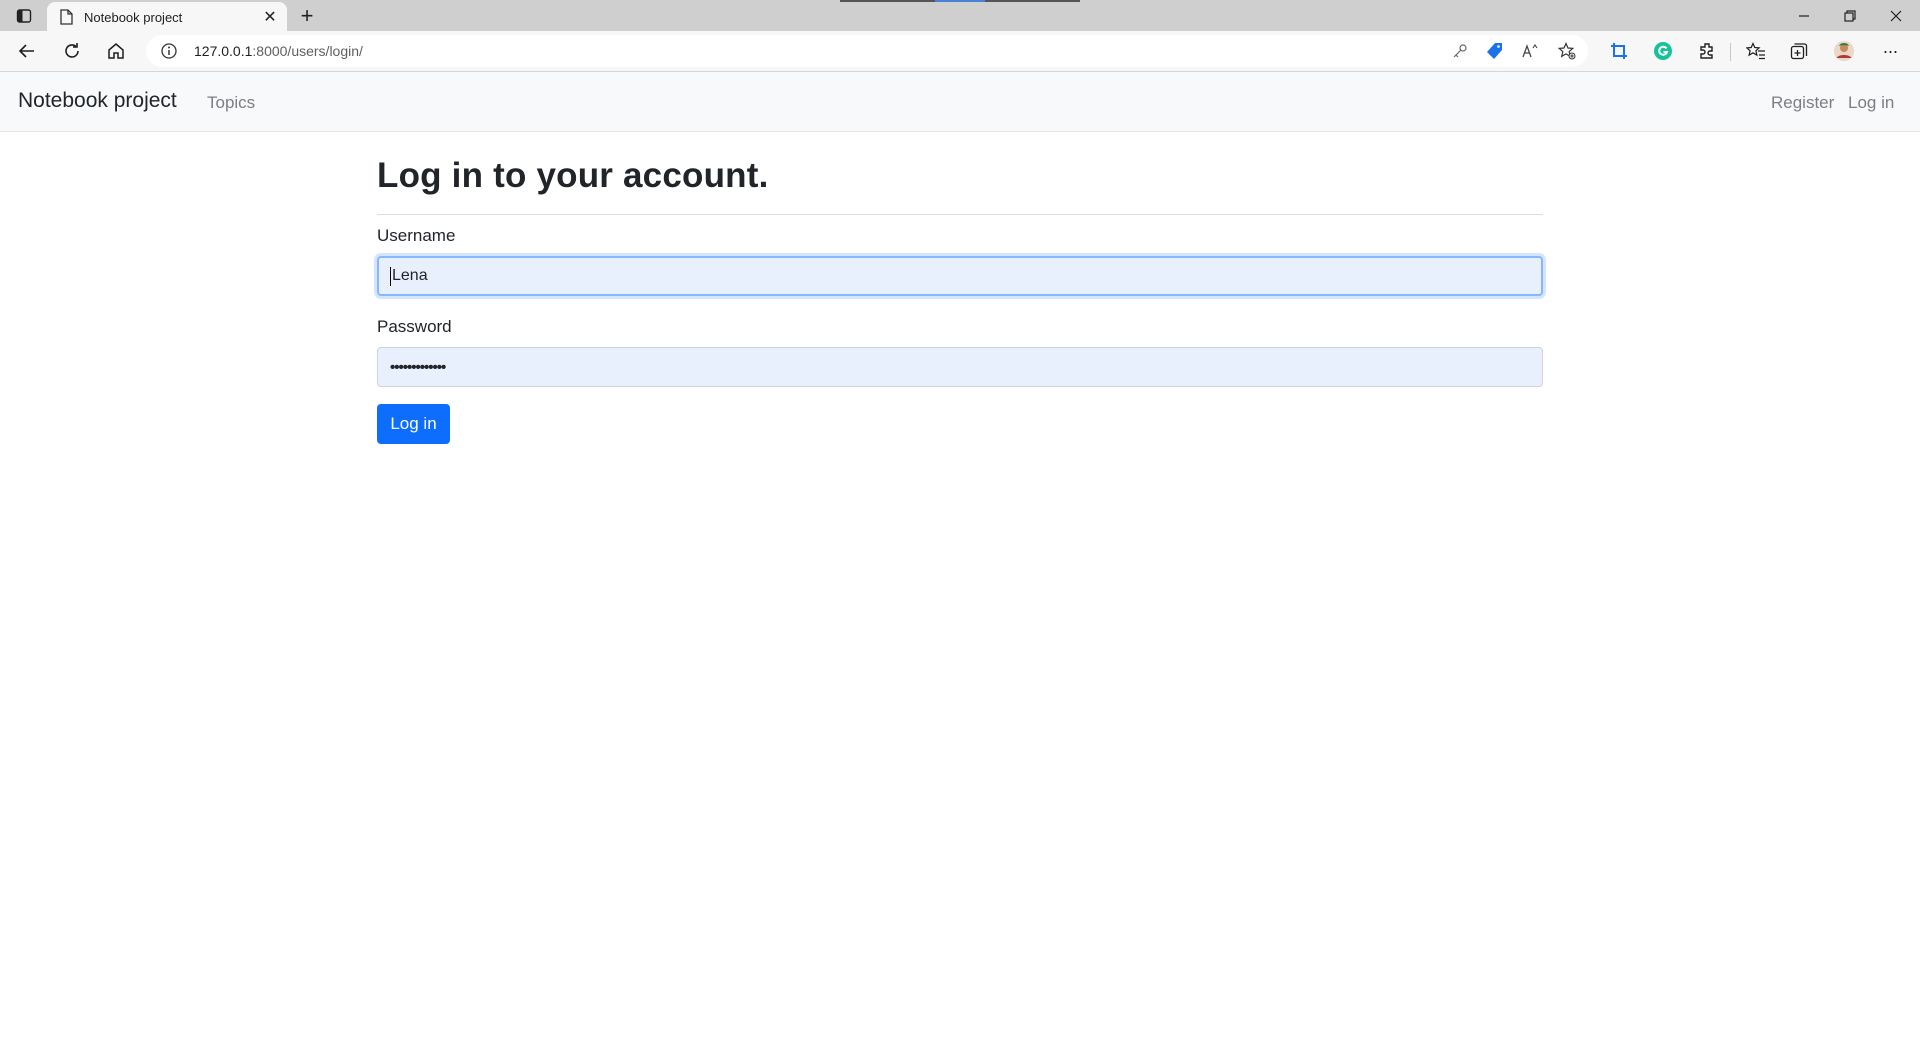 This screenshot has height=1050, width=1920. Describe the element at coordinates (1802, 103) in the screenshot. I see `nav-link-register: Register` at that location.